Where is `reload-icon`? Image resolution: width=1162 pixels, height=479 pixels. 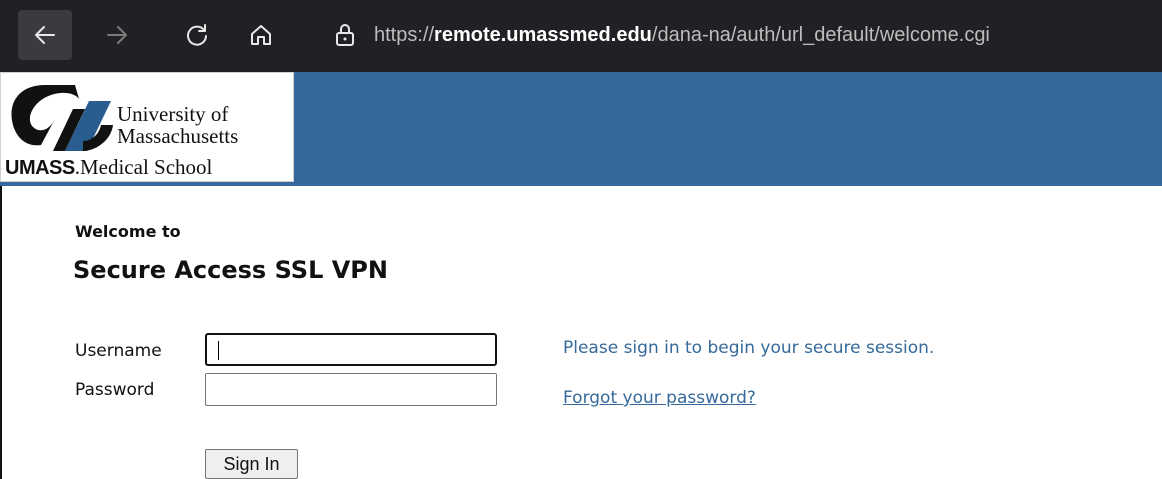 reload-icon is located at coordinates (197, 35).